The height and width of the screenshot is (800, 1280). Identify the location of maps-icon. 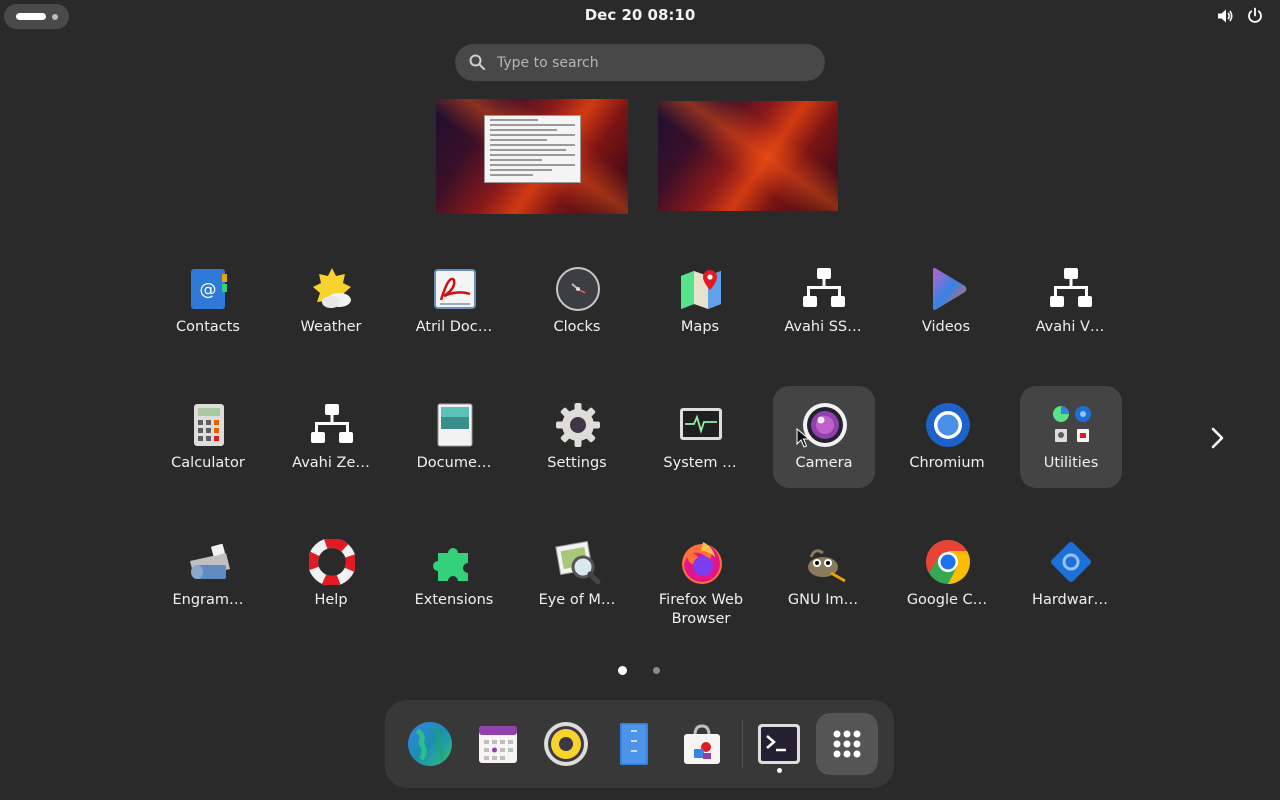
(701, 289).